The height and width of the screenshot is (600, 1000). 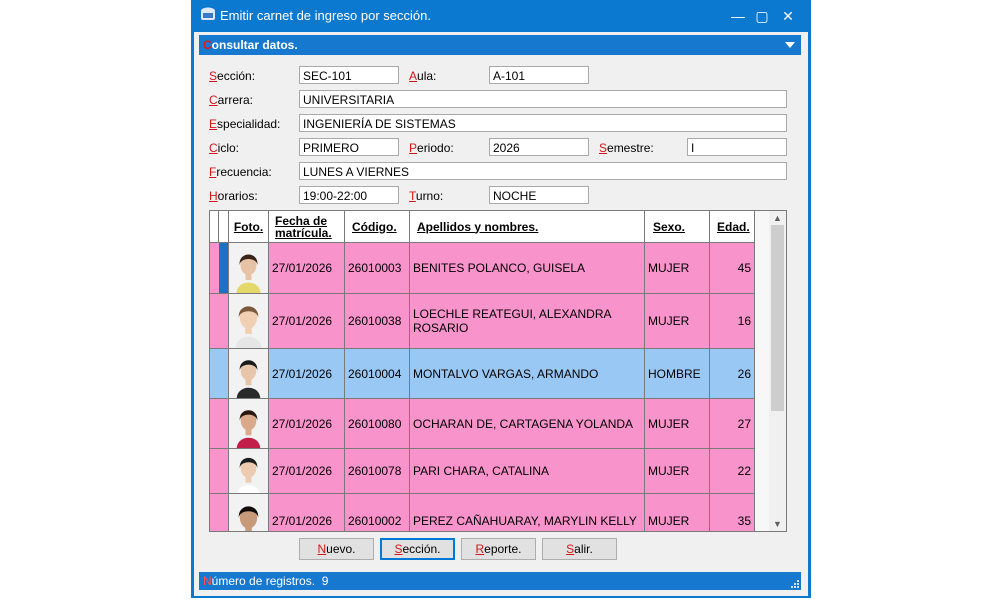 I want to click on header-foto: Foto., so click(x=249, y=227).